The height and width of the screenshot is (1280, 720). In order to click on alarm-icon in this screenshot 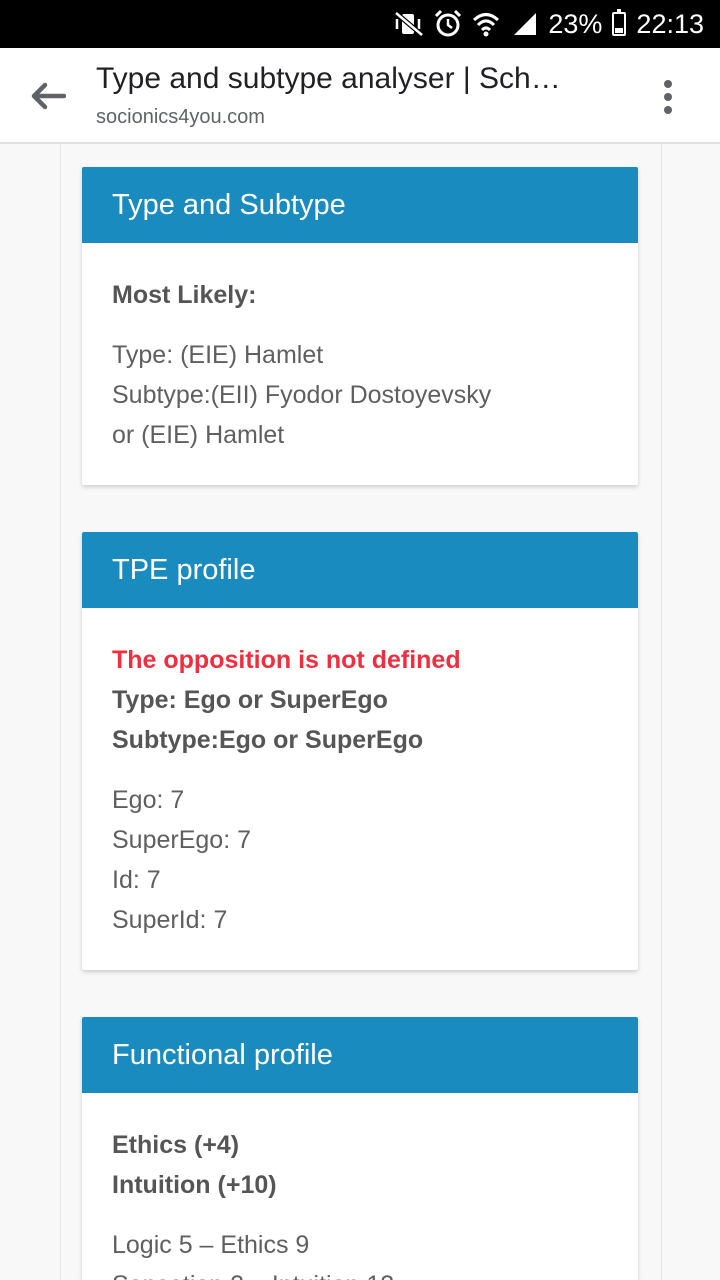, I will do `click(448, 24)`.